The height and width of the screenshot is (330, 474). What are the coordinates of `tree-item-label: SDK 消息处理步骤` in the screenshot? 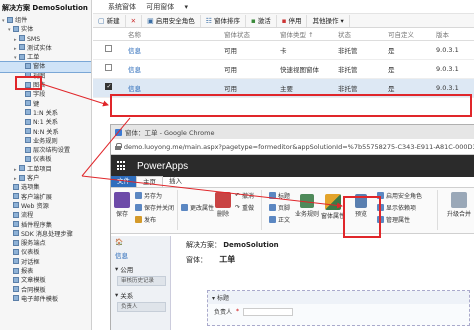 It's located at (47, 234).